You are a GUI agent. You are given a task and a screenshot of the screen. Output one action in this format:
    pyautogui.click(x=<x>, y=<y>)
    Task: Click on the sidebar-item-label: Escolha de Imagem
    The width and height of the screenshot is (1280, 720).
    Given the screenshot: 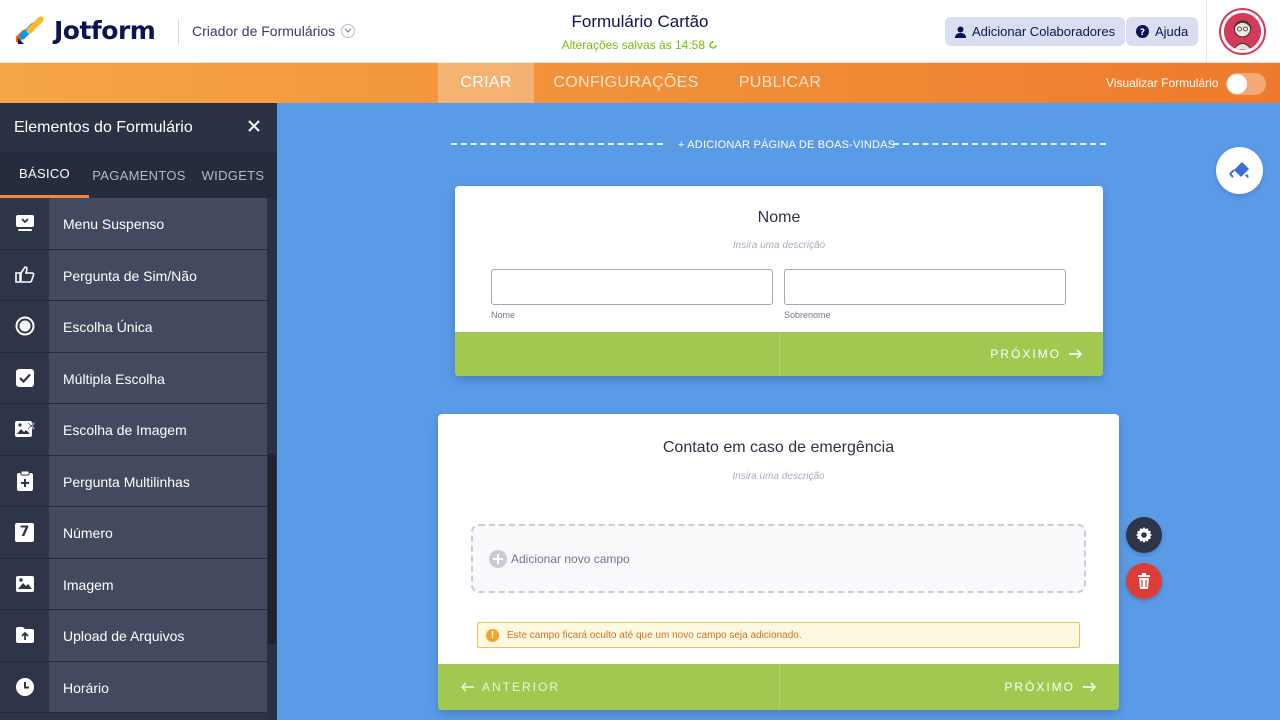 What is the action you would take?
    pyautogui.click(x=125, y=430)
    